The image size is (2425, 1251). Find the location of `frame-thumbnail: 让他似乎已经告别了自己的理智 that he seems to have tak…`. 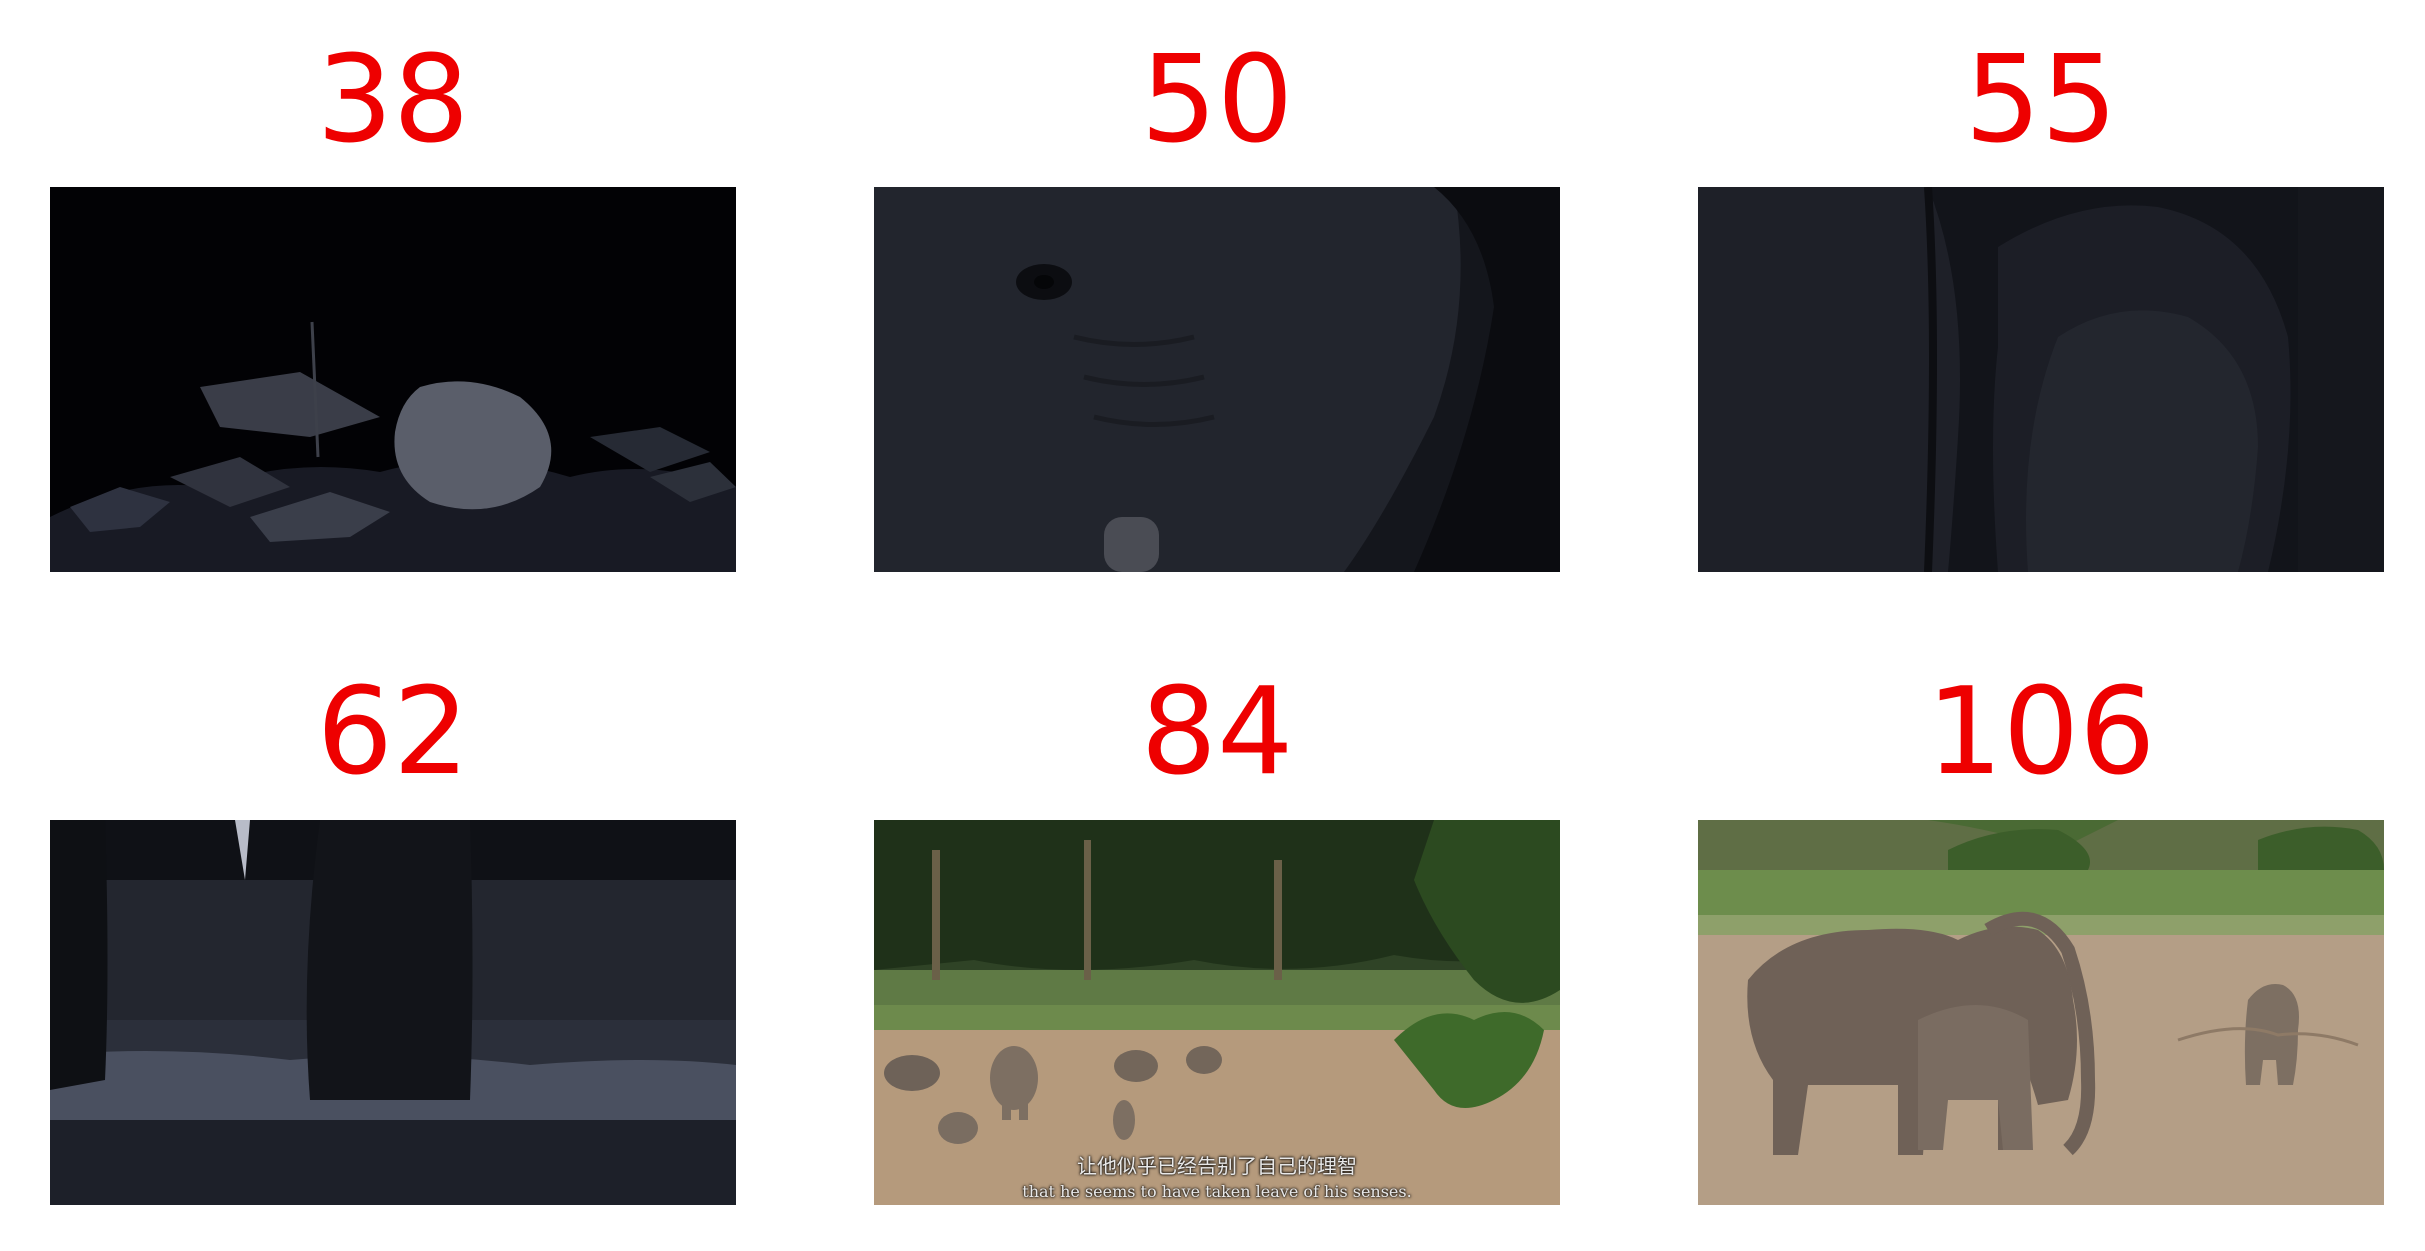

frame-thumbnail: 让他似乎已经告别了自己的理智 that he seems to have tak… is located at coordinates (1217, 1012).